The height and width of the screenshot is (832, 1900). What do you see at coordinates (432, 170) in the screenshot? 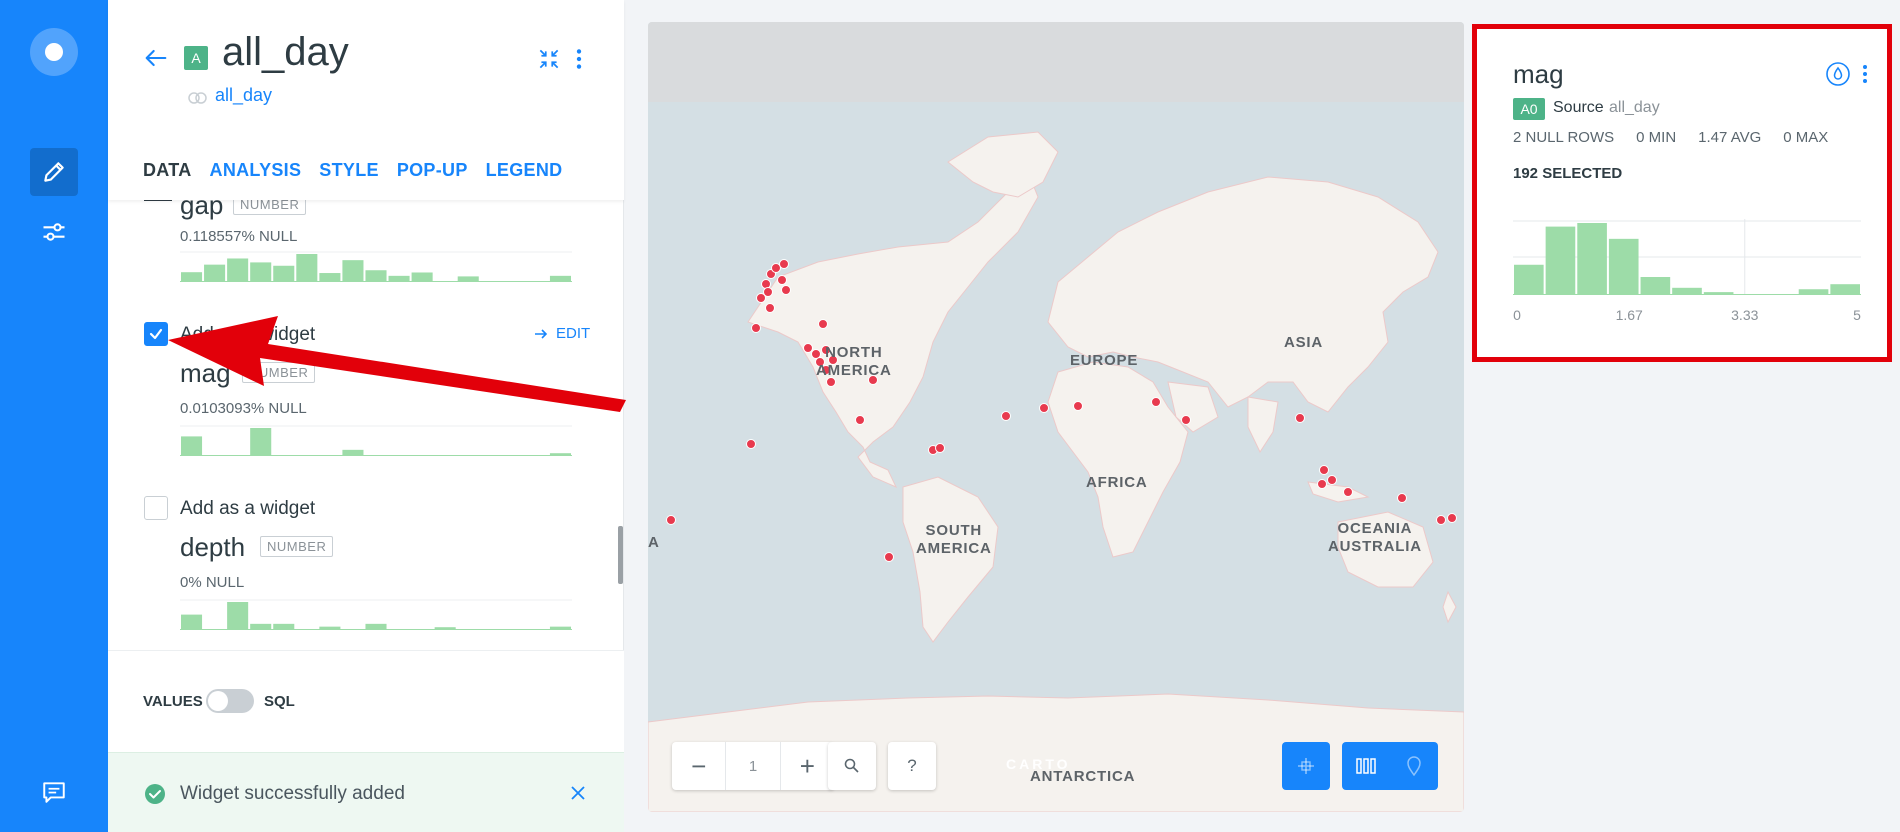
I see `tab-popup: POP-UP` at bounding box center [432, 170].